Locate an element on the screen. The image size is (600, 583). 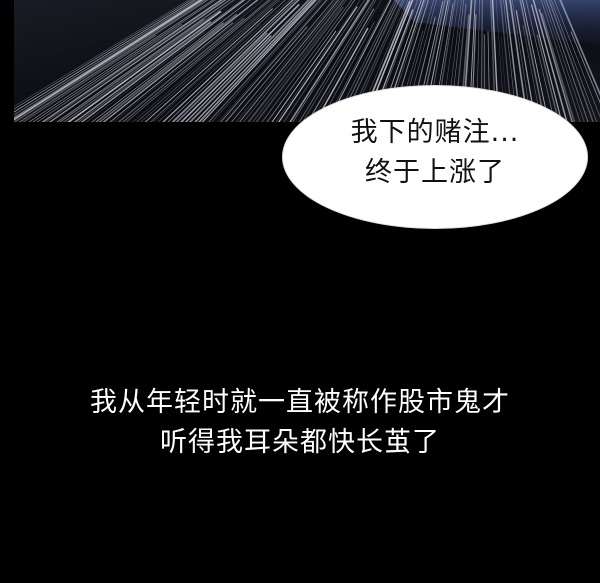
narration-caption: 我从年轻时就一直被称作股市鬼才 听得我耳朵都快长茧了 is located at coordinates (300, 423).